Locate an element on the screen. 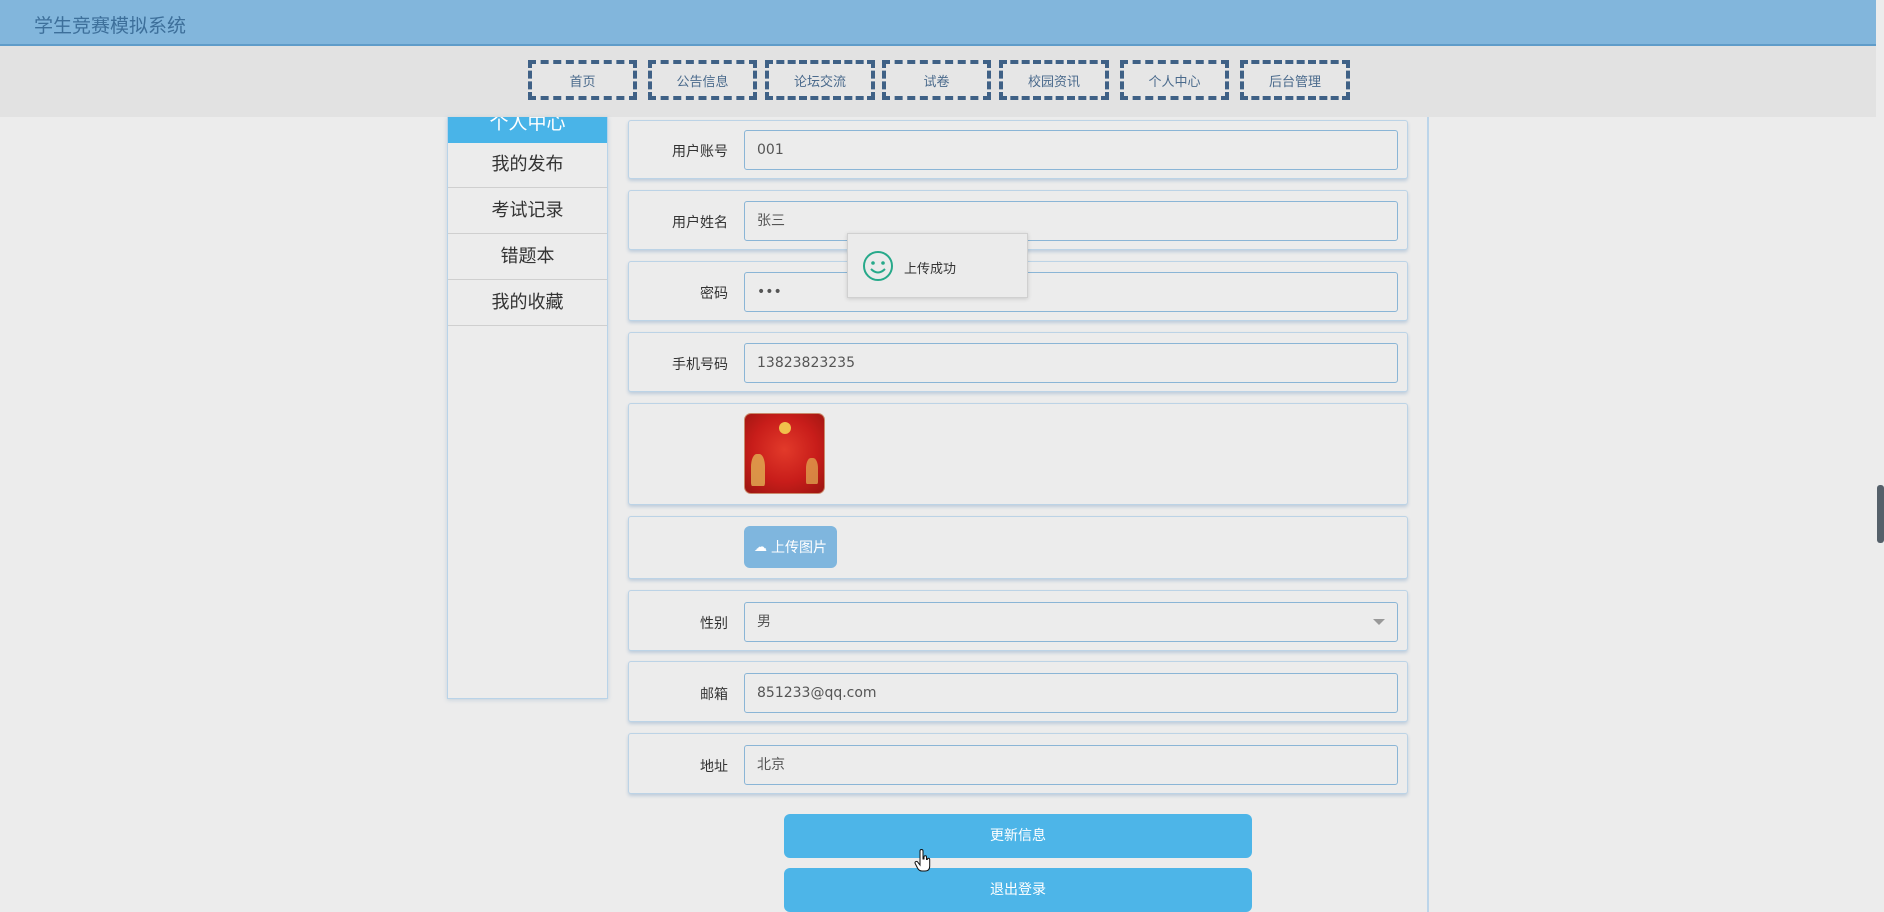 This screenshot has height=912, width=1884. upload-success-toast: 上传成功 is located at coordinates (937, 265).